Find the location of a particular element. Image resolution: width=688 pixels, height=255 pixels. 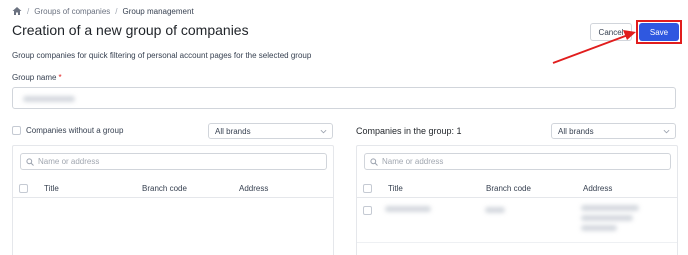

companies-without-group-toggle: Companies without a group is located at coordinates (67, 130).